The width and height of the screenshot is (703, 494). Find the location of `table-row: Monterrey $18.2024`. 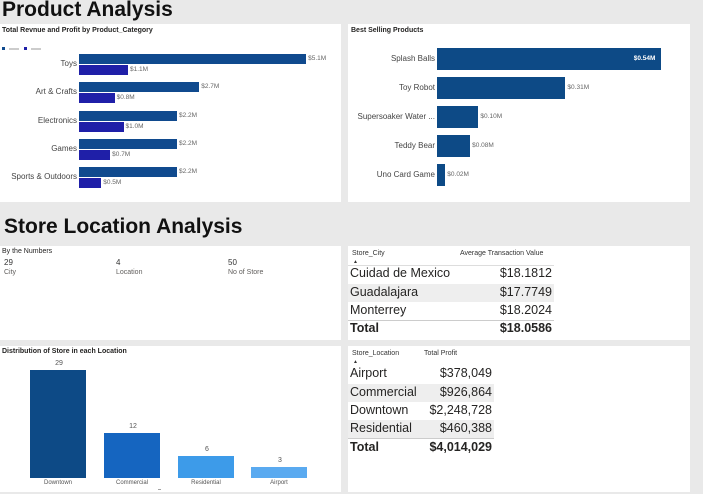

table-row: Monterrey $18.2024 is located at coordinates (451, 310).